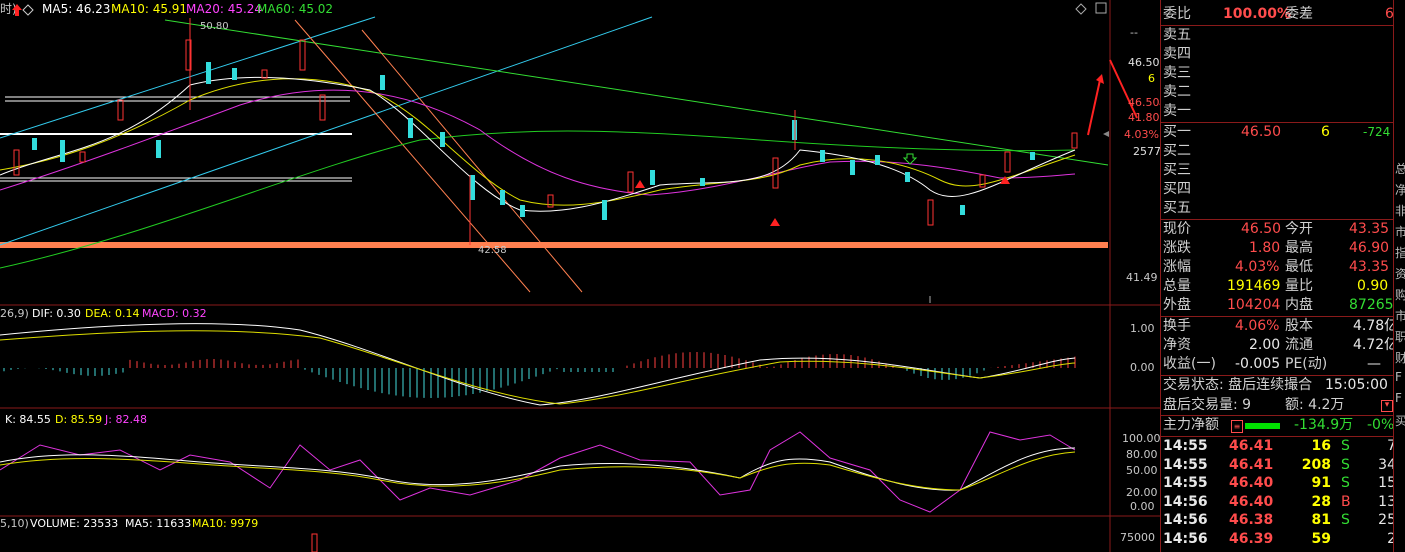 Image resolution: width=1405 pixels, height=552 pixels. Describe the element at coordinates (1134, 32) in the screenshot. I see `axis-label: --` at that location.